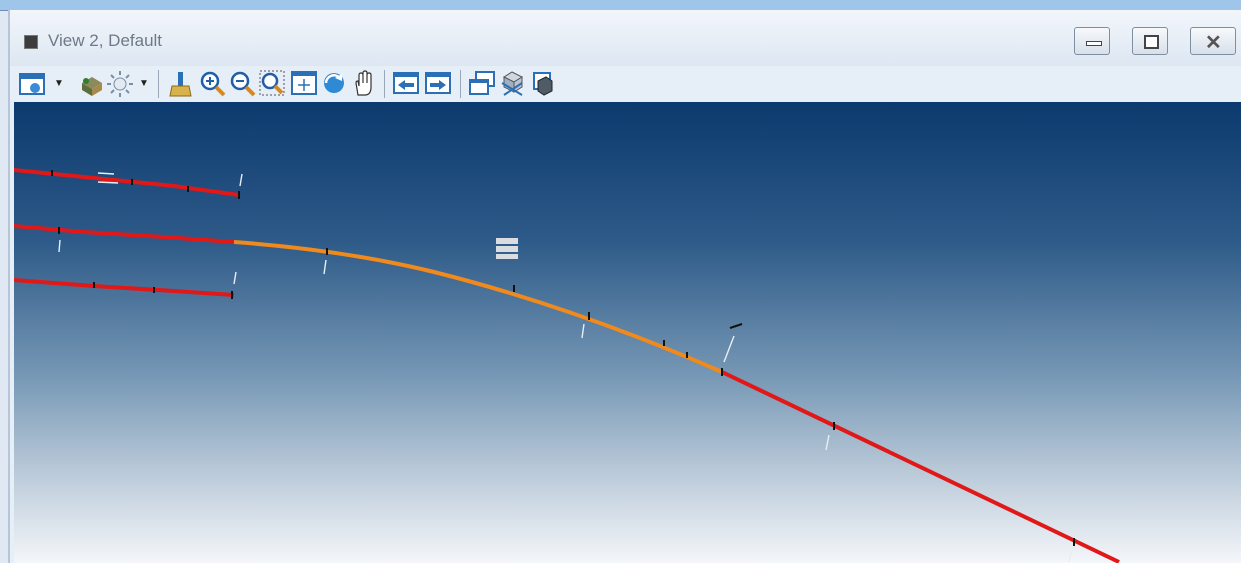 This screenshot has width=1241, height=563. I want to click on lighting-icon, so click(120, 83).